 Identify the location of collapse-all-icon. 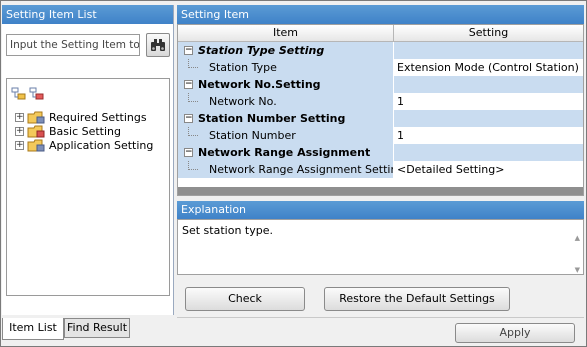
(37, 94).